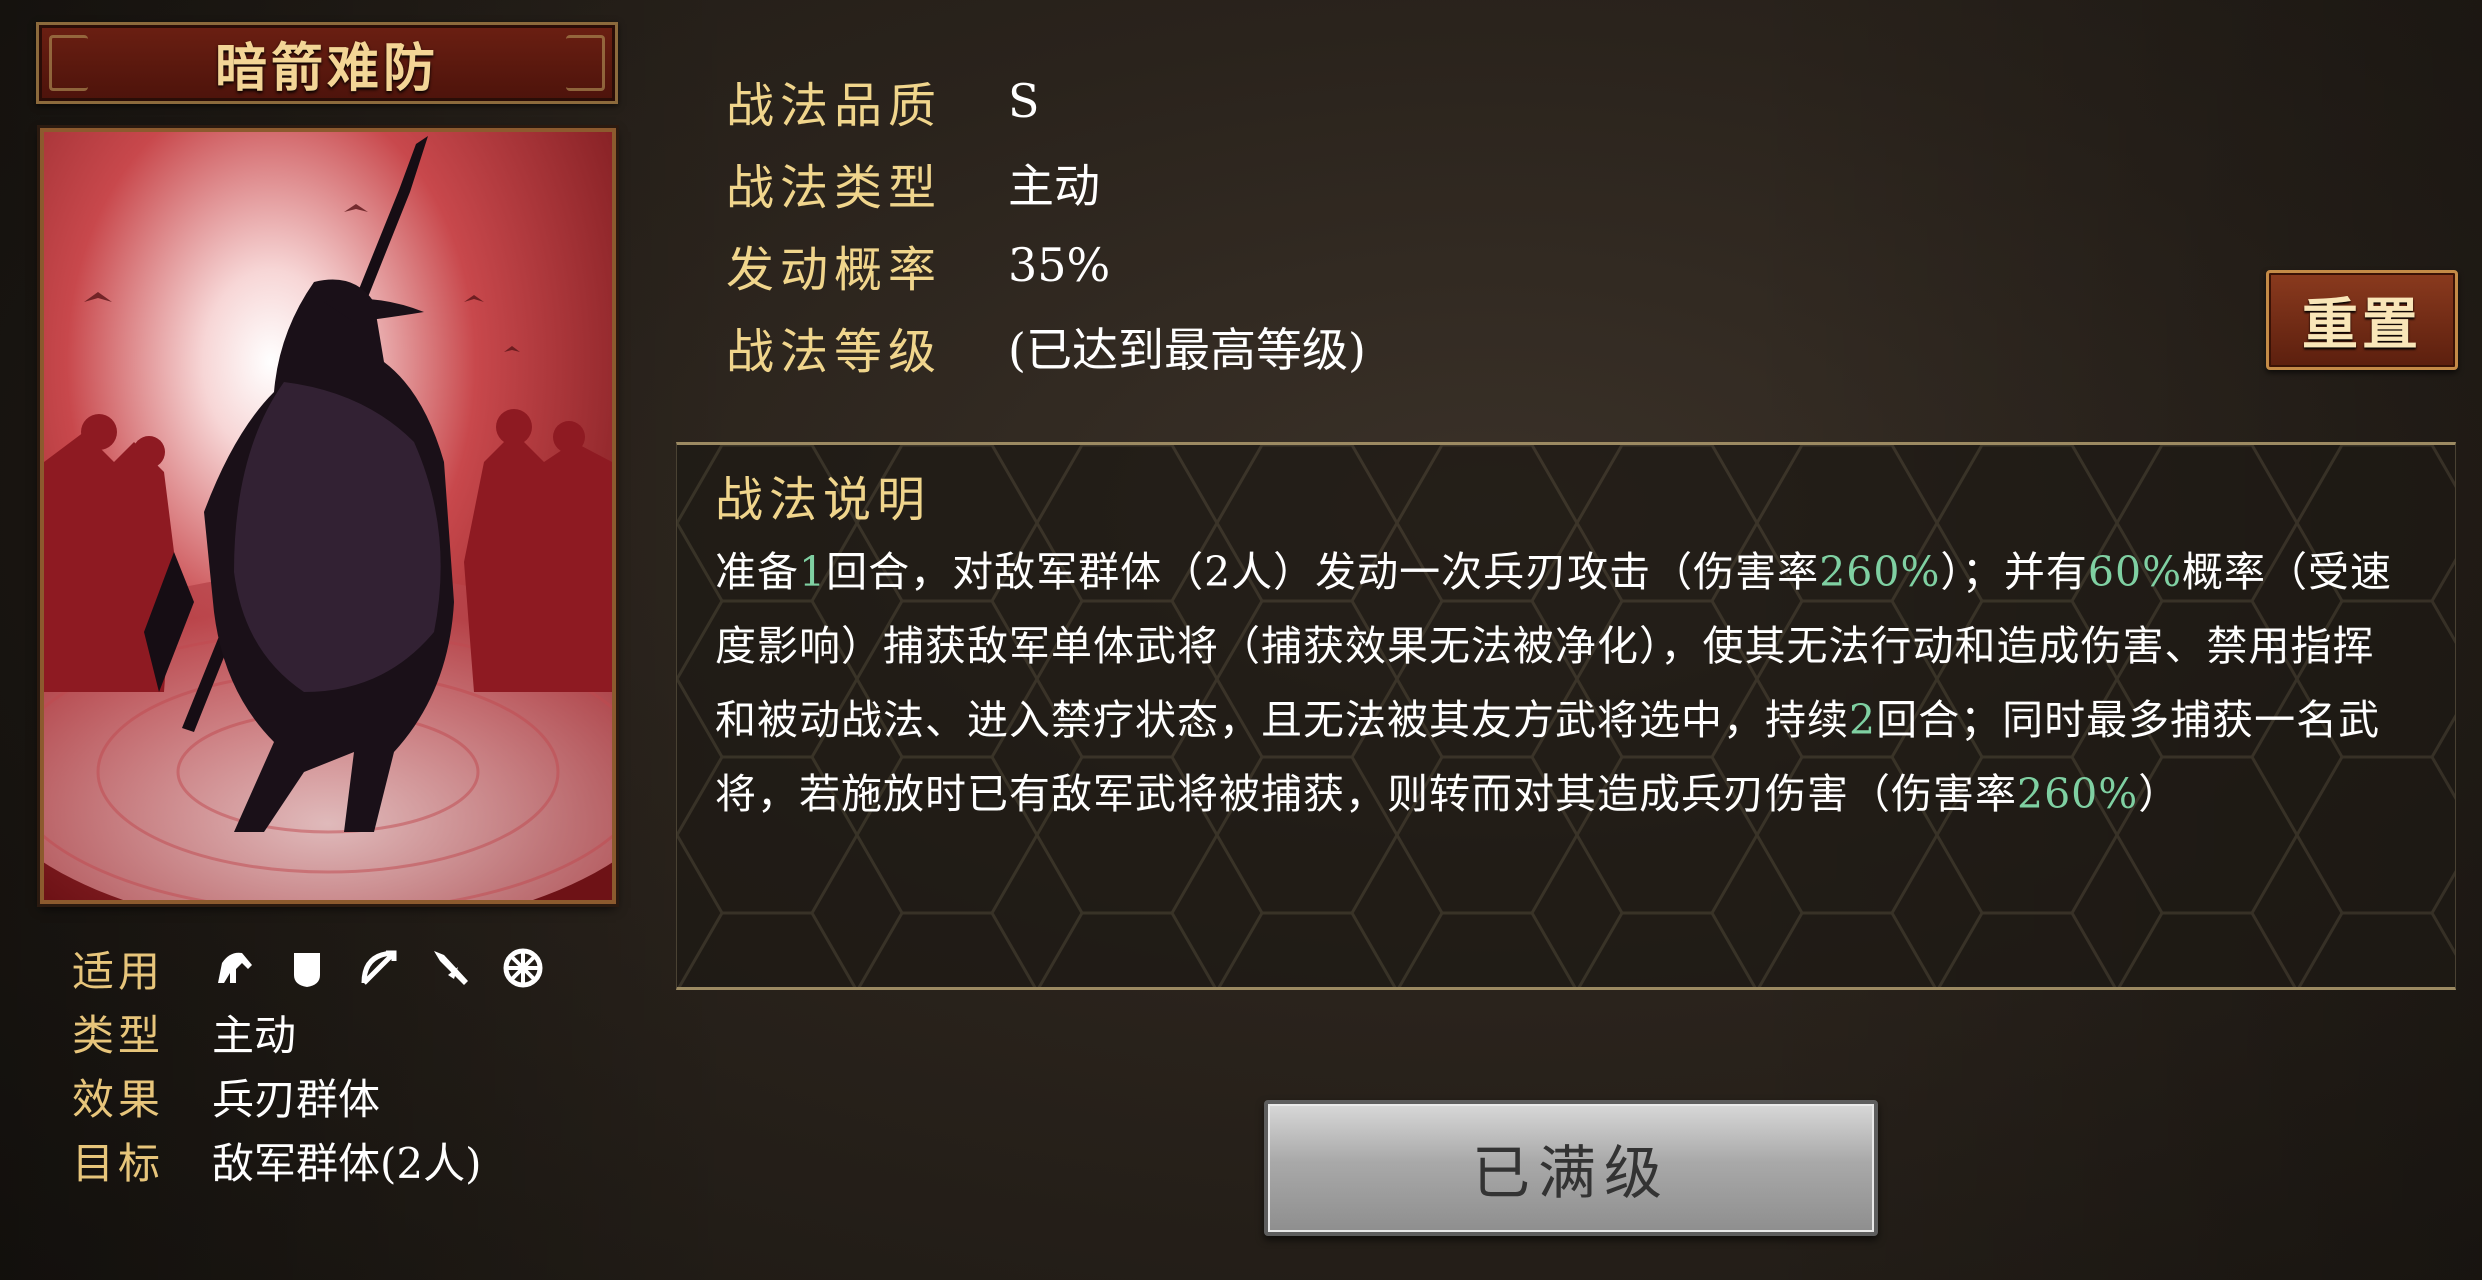 The image size is (2482, 1280). What do you see at coordinates (118, 971) in the screenshot?
I see `applicable-label: 适用` at bounding box center [118, 971].